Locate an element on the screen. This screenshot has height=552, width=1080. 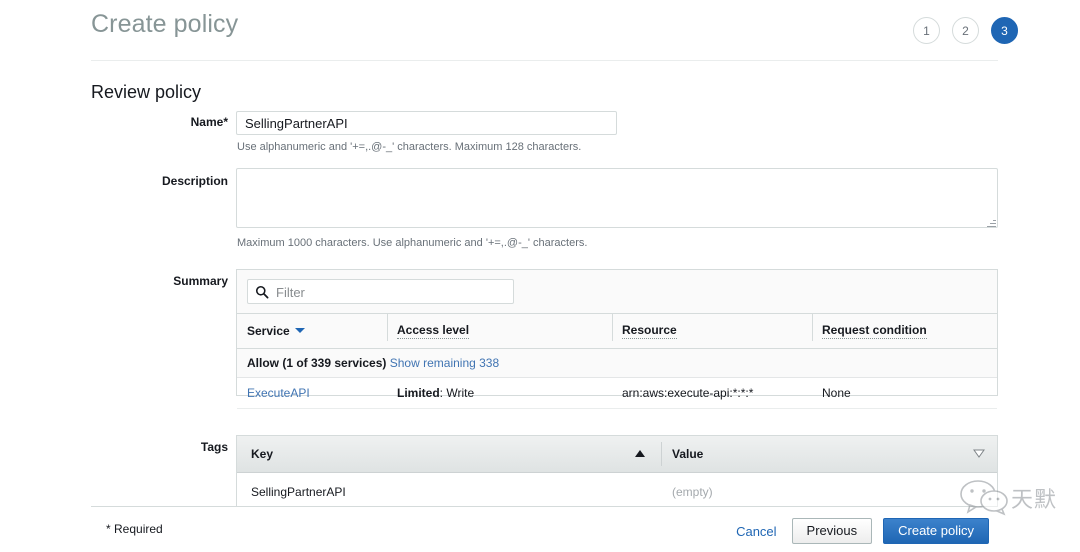
page-header: Create policy 1 2 3 is located at coordinates (540, 30).